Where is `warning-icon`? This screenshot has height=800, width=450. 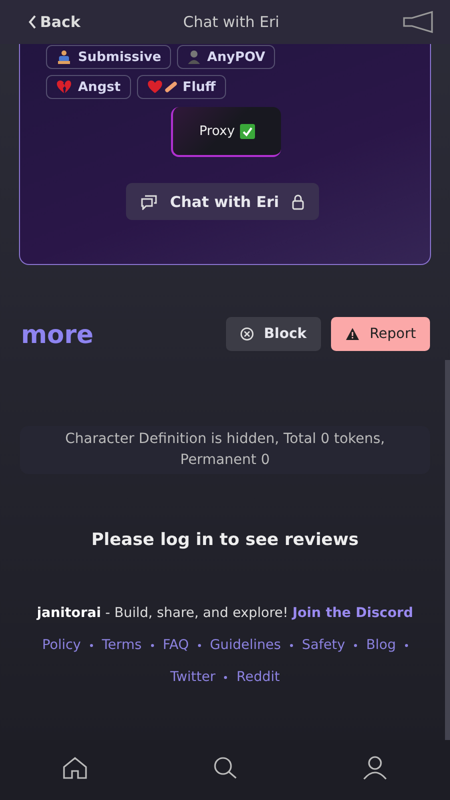 warning-icon is located at coordinates (352, 334).